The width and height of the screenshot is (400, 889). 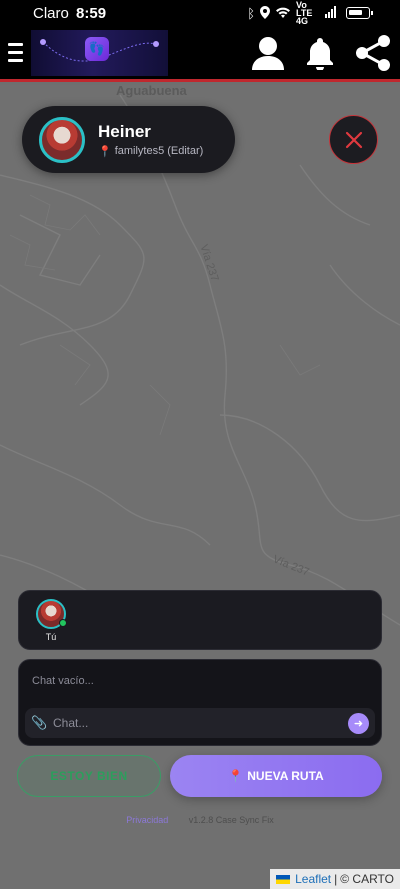 I want to click on map-attribution: Leaflet | © CARTO, so click(x=335, y=879).